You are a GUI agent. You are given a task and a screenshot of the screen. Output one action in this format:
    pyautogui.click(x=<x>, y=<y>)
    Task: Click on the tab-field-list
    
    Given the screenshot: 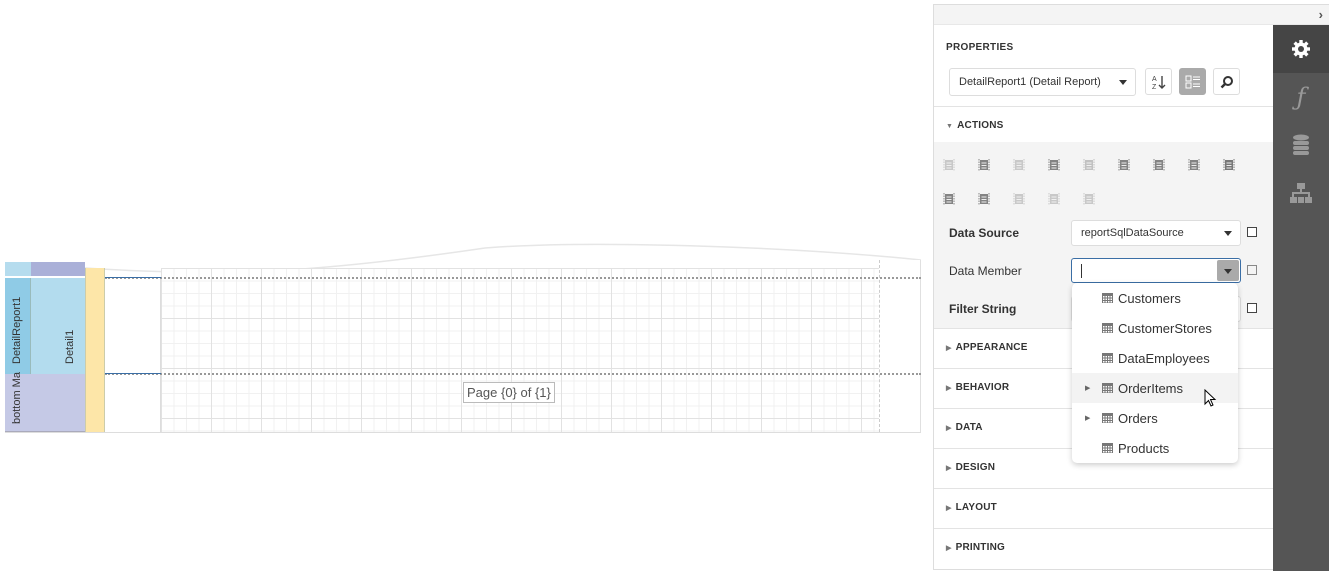 What is the action you would take?
    pyautogui.click(x=1301, y=145)
    